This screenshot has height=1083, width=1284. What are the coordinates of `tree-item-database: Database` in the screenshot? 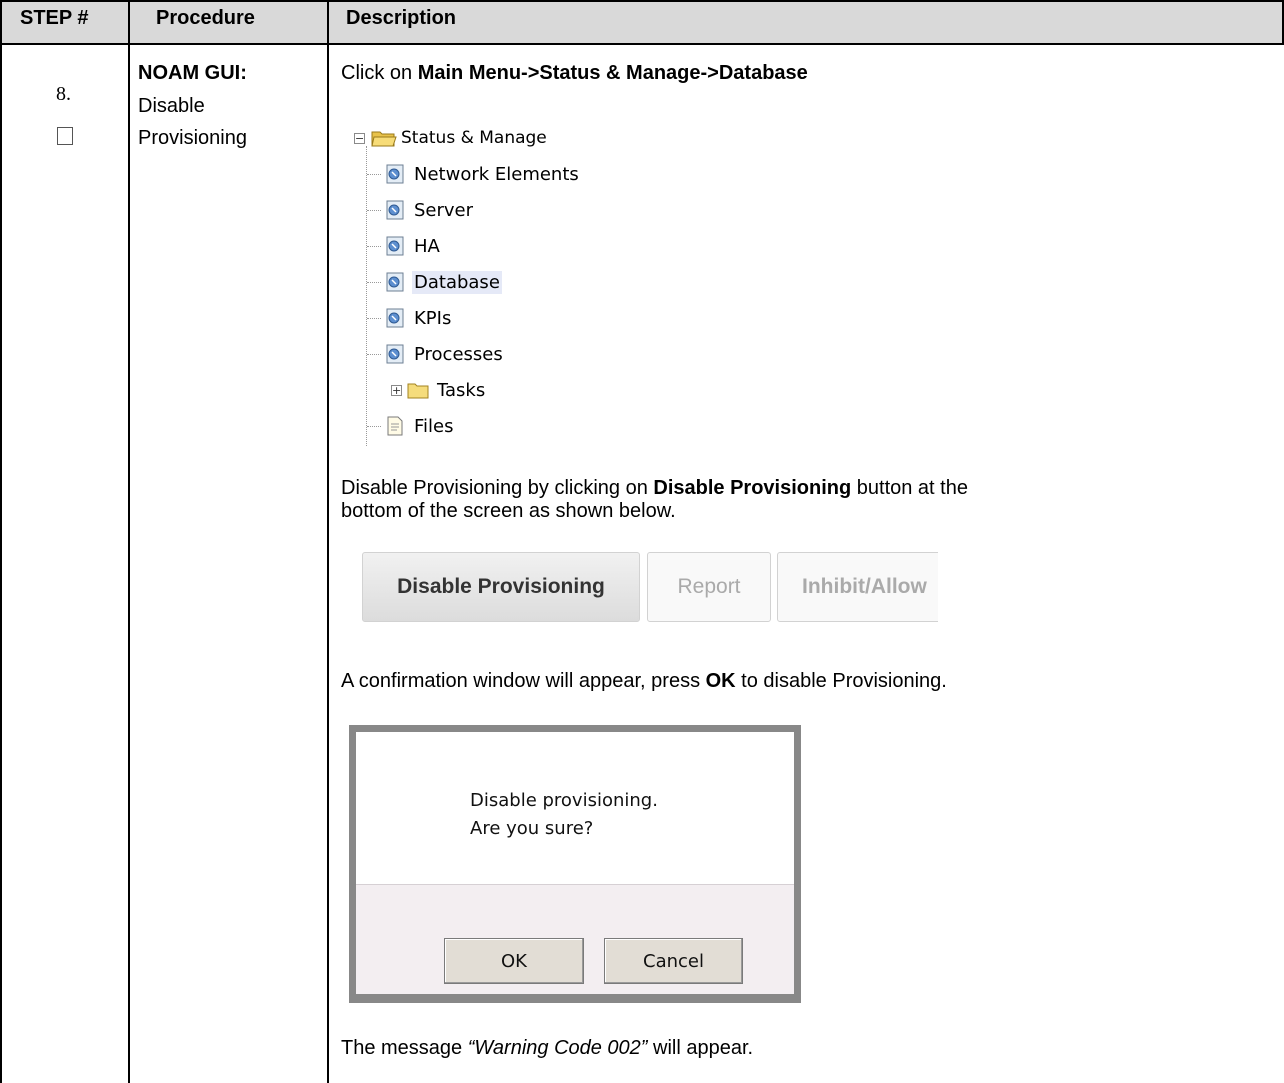 It's located at (443, 282).